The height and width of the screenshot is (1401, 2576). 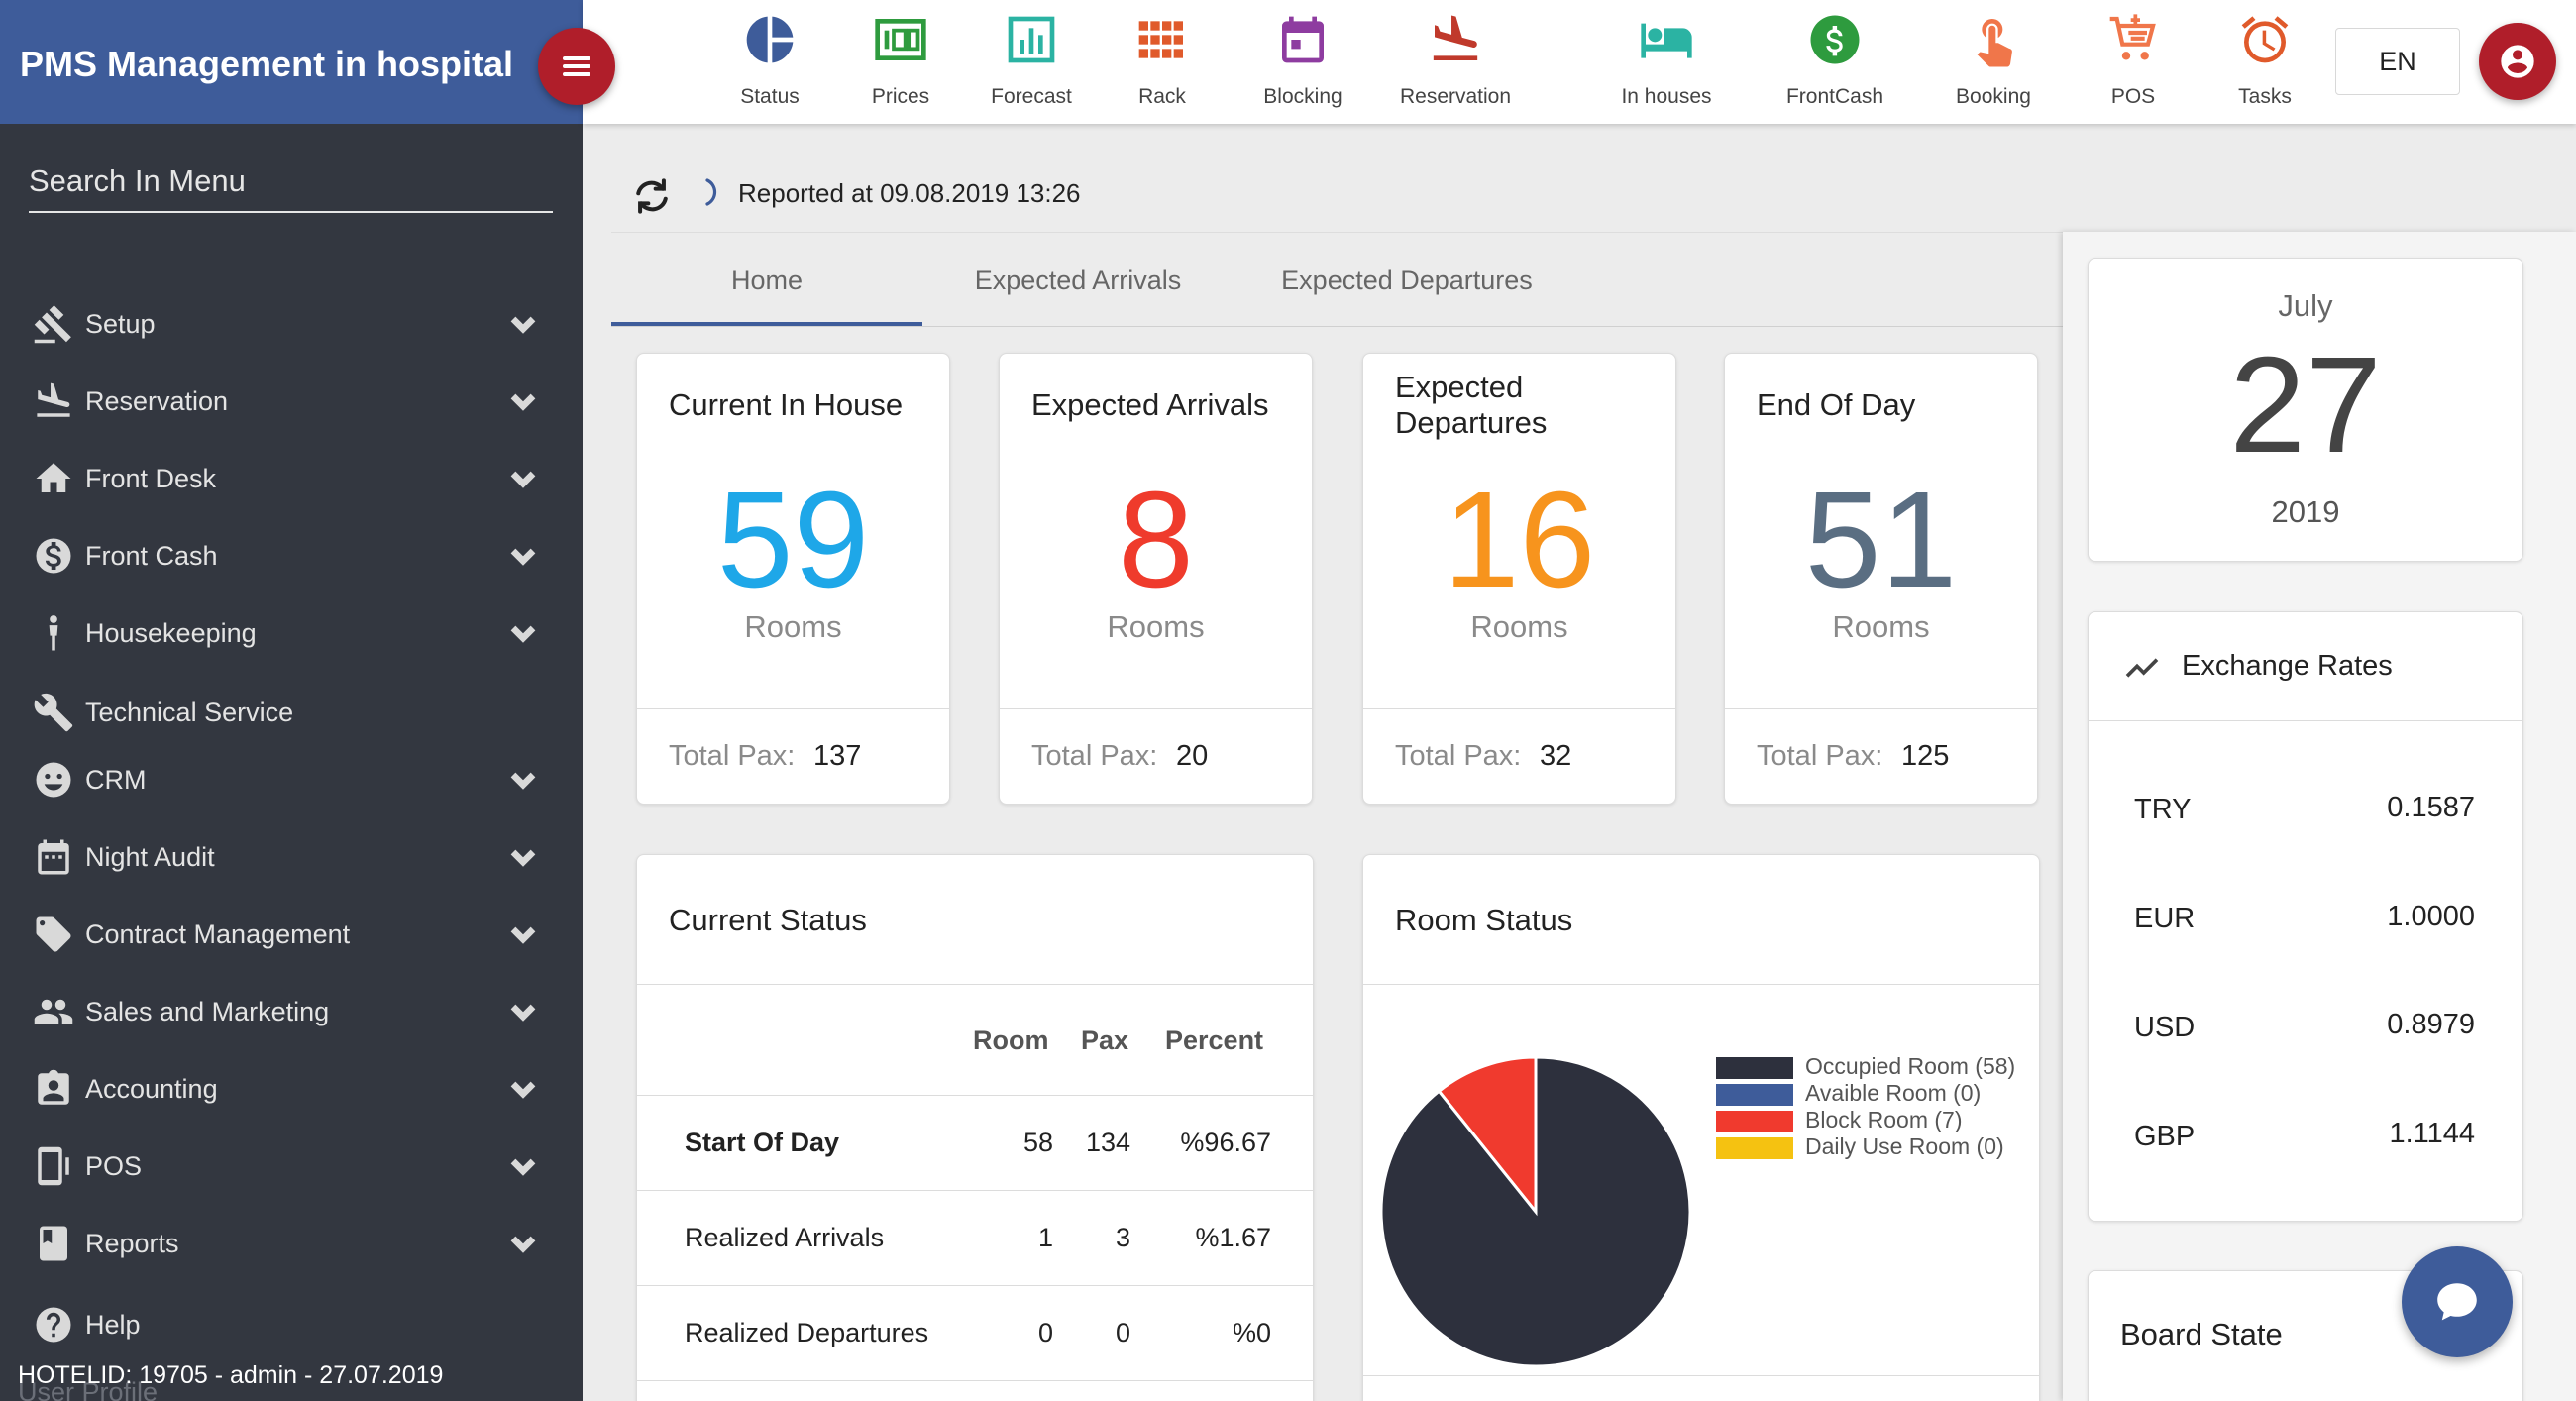 I want to click on user-menu-button, so click(x=2517, y=61).